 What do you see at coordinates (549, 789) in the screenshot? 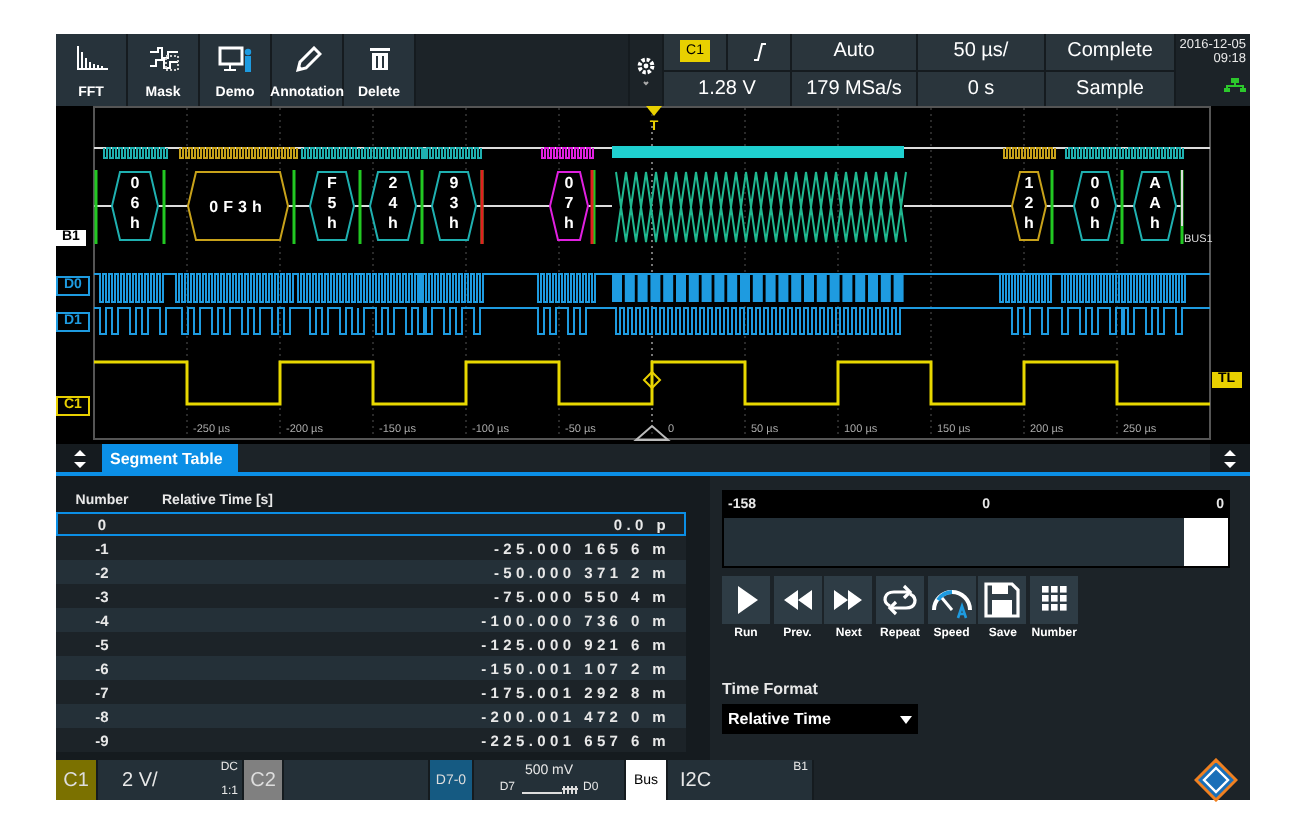
I see `bit-lines-icon` at bounding box center [549, 789].